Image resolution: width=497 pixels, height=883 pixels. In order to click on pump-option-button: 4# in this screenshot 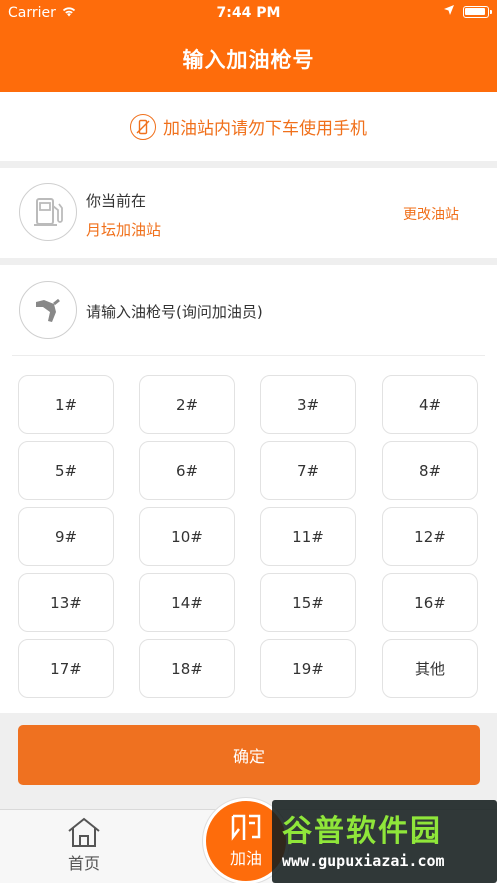, I will do `click(430, 404)`.